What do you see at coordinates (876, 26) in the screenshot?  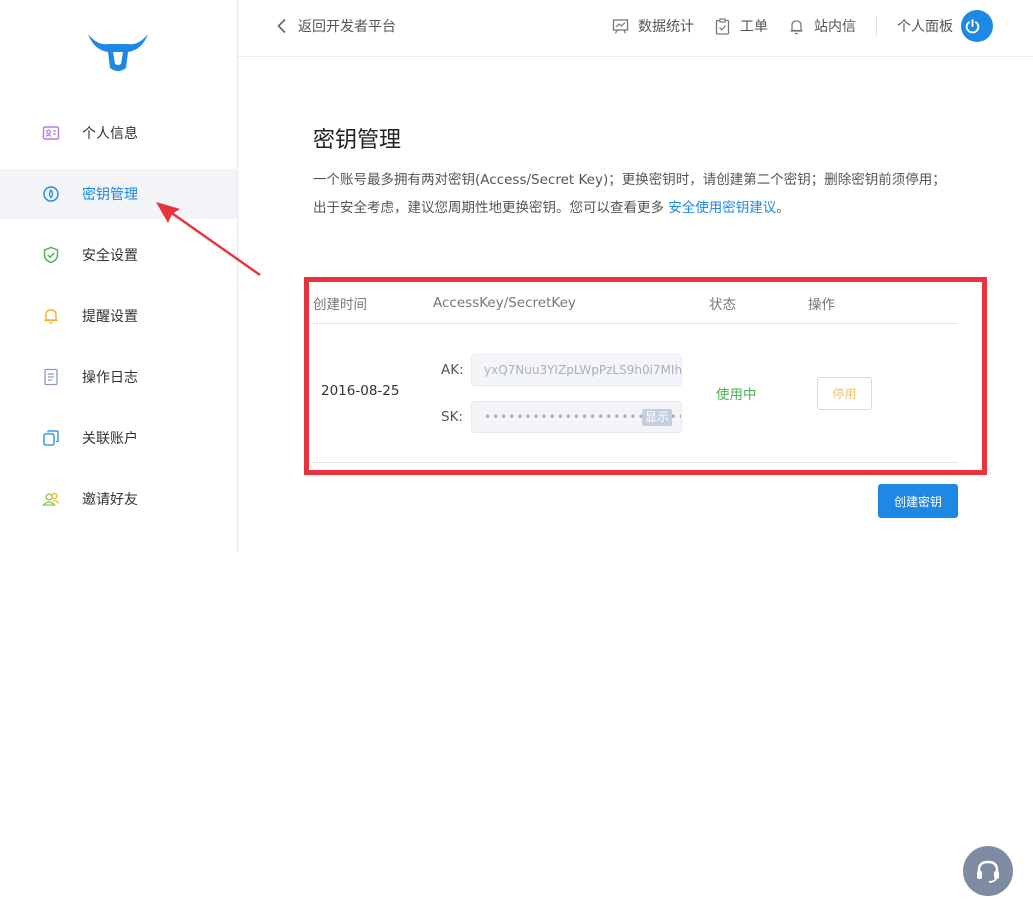 I see `divider` at bounding box center [876, 26].